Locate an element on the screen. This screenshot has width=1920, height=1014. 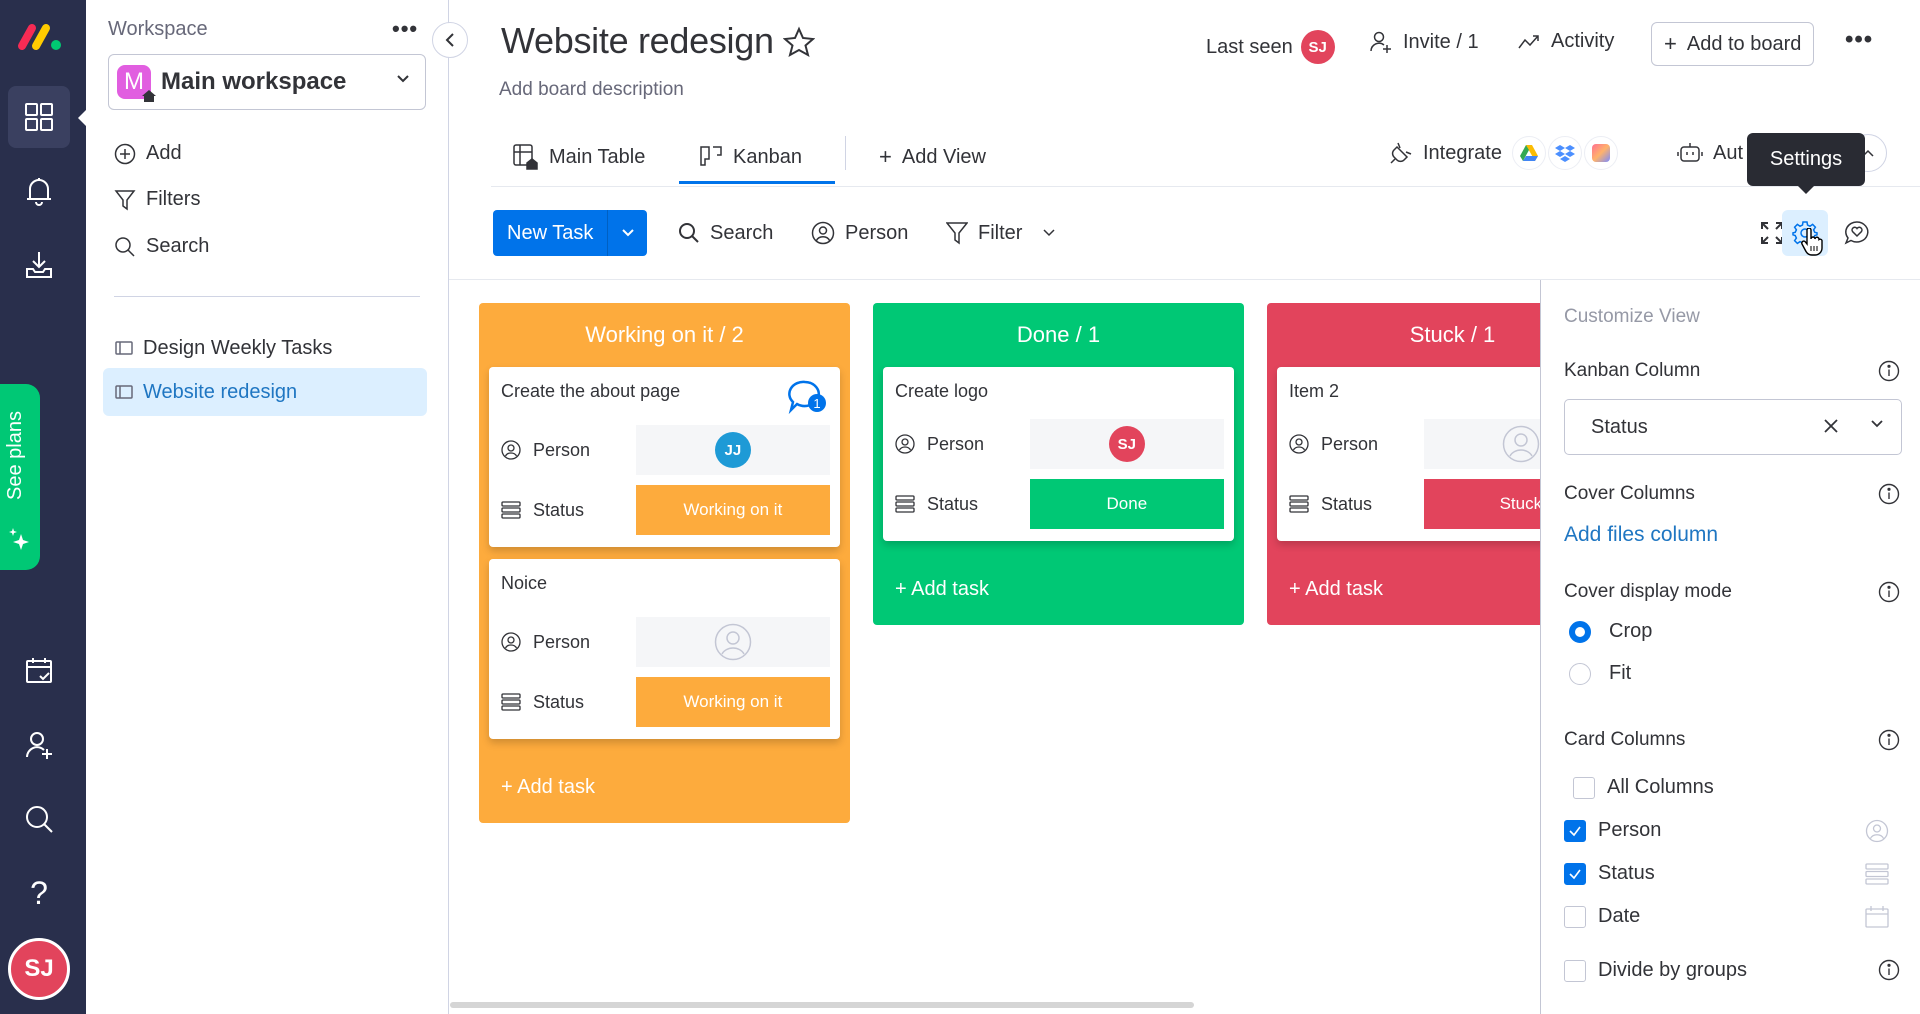
column-title: Stuck / 1 is located at coordinates (1452, 334).